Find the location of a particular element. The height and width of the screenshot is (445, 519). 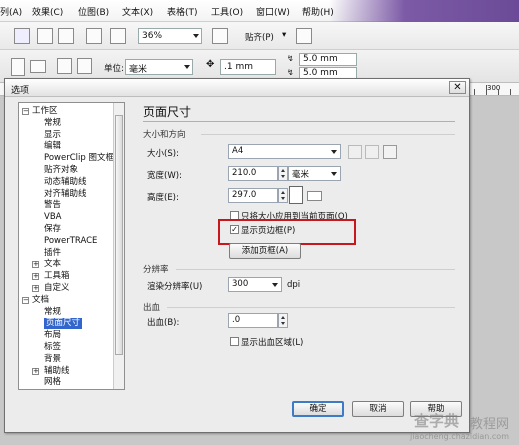

zoom-level-combo: 36% is located at coordinates (170, 36).